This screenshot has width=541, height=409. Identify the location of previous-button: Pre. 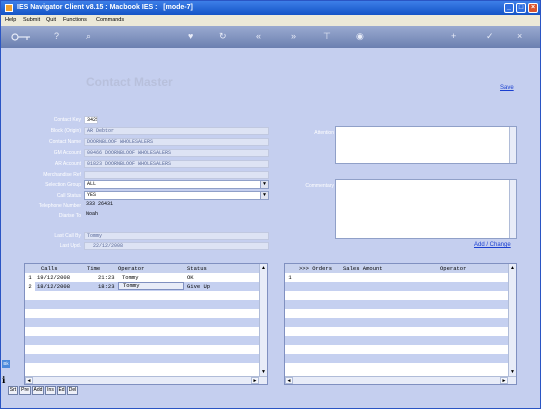
(25, 390).